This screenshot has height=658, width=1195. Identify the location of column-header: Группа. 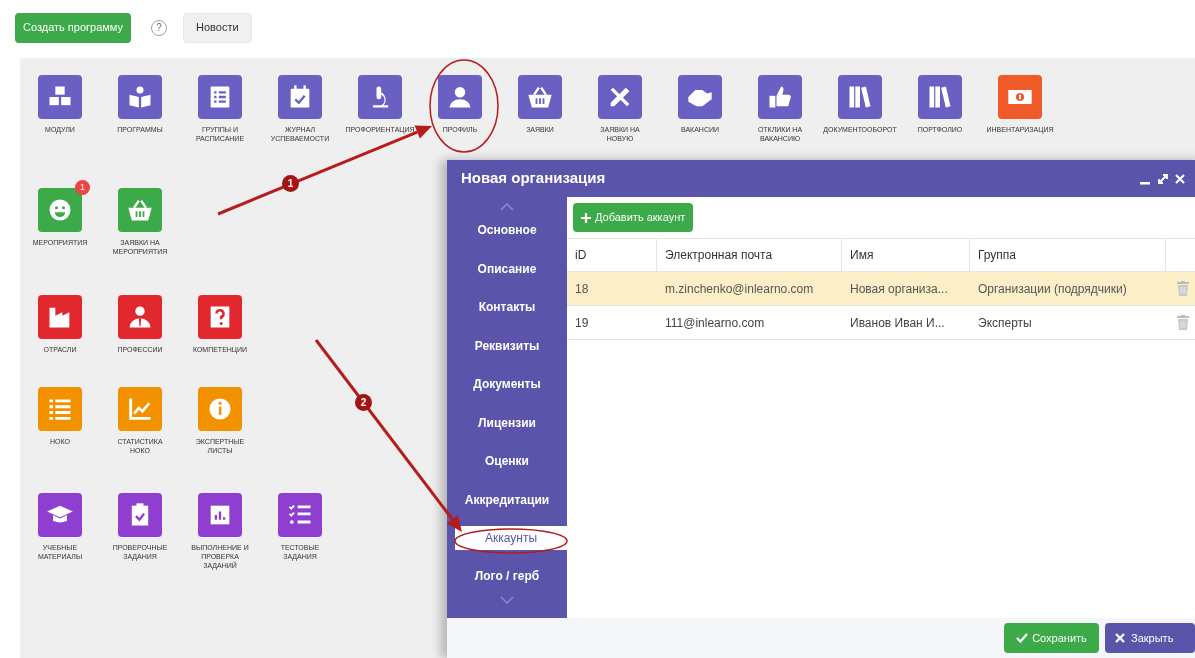
(1068, 255).